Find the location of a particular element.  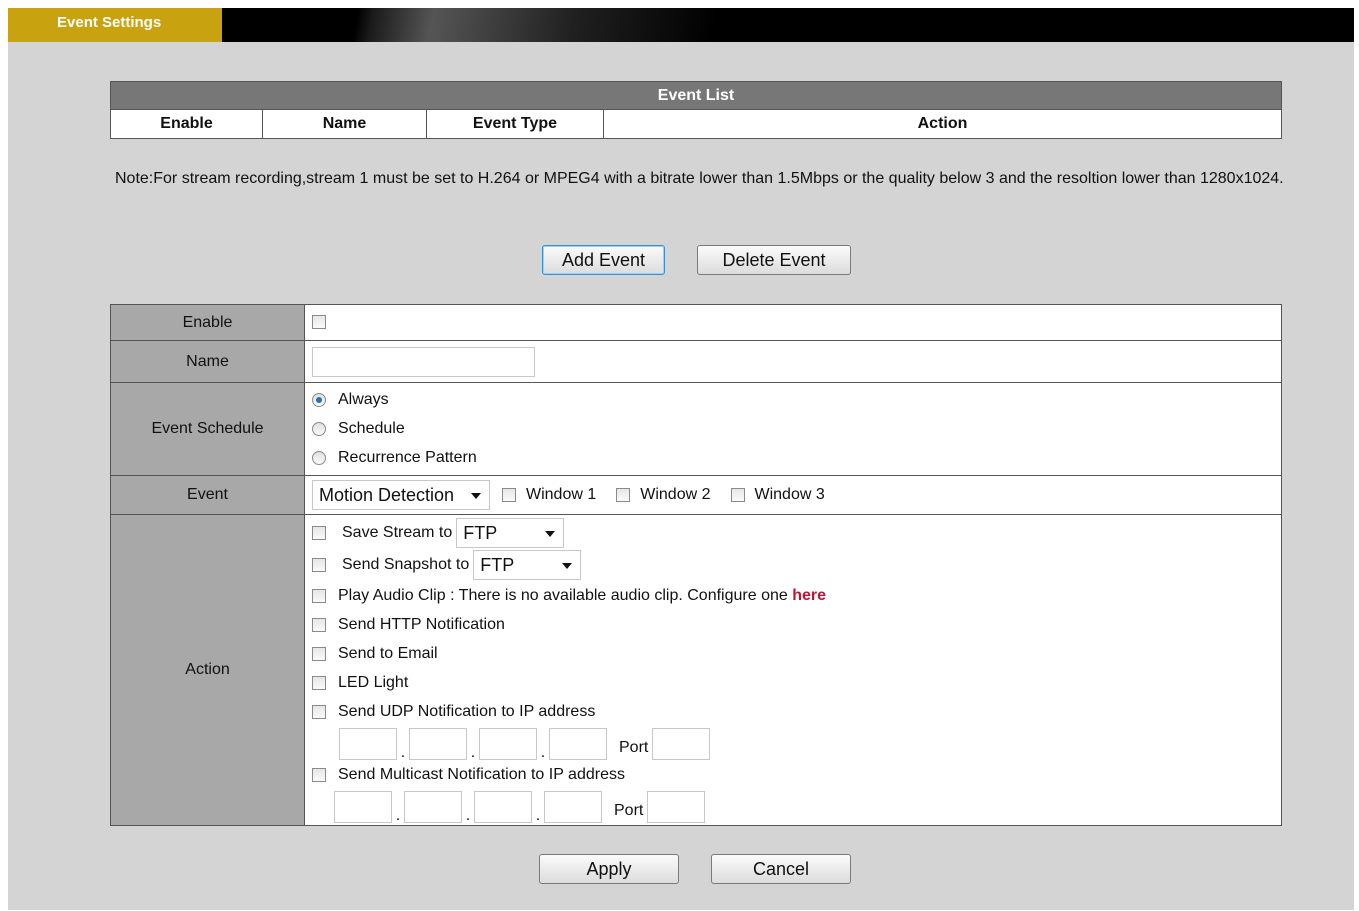

event-type-select: Motion Detection is located at coordinates (401, 495).